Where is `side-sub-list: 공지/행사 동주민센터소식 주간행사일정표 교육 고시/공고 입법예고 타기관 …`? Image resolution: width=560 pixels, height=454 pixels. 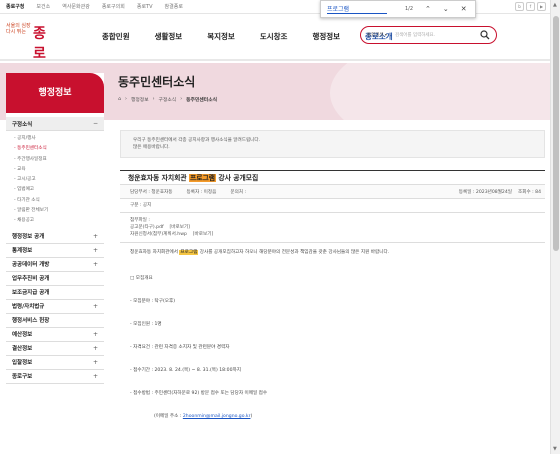 side-sub-list: 공지/행사 동주민센터소식 주간행사일정표 교육 고시/공고 입법예고 타기관 … is located at coordinates (55, 180).